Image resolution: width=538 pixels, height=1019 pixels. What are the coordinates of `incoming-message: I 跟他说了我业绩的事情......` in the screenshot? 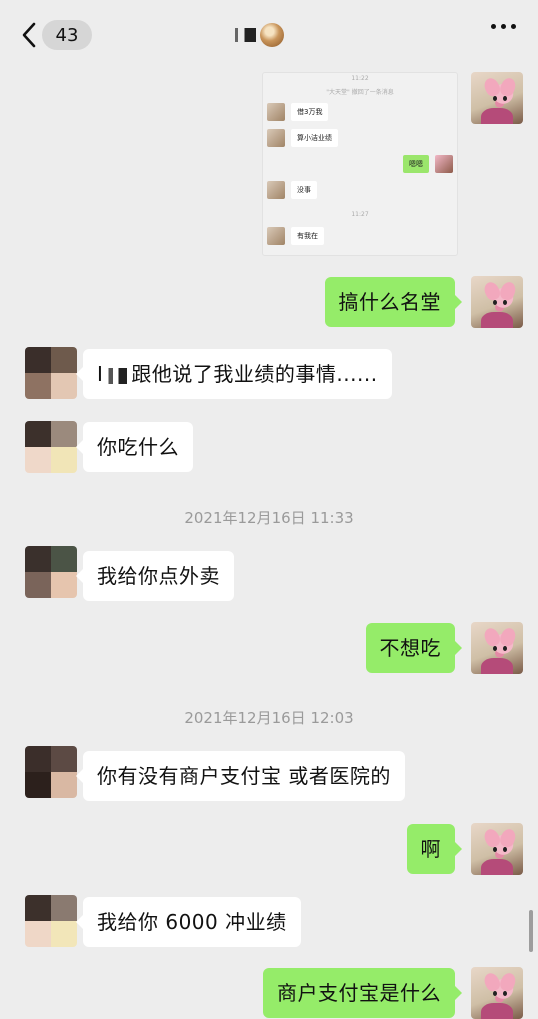 It's located at (234, 374).